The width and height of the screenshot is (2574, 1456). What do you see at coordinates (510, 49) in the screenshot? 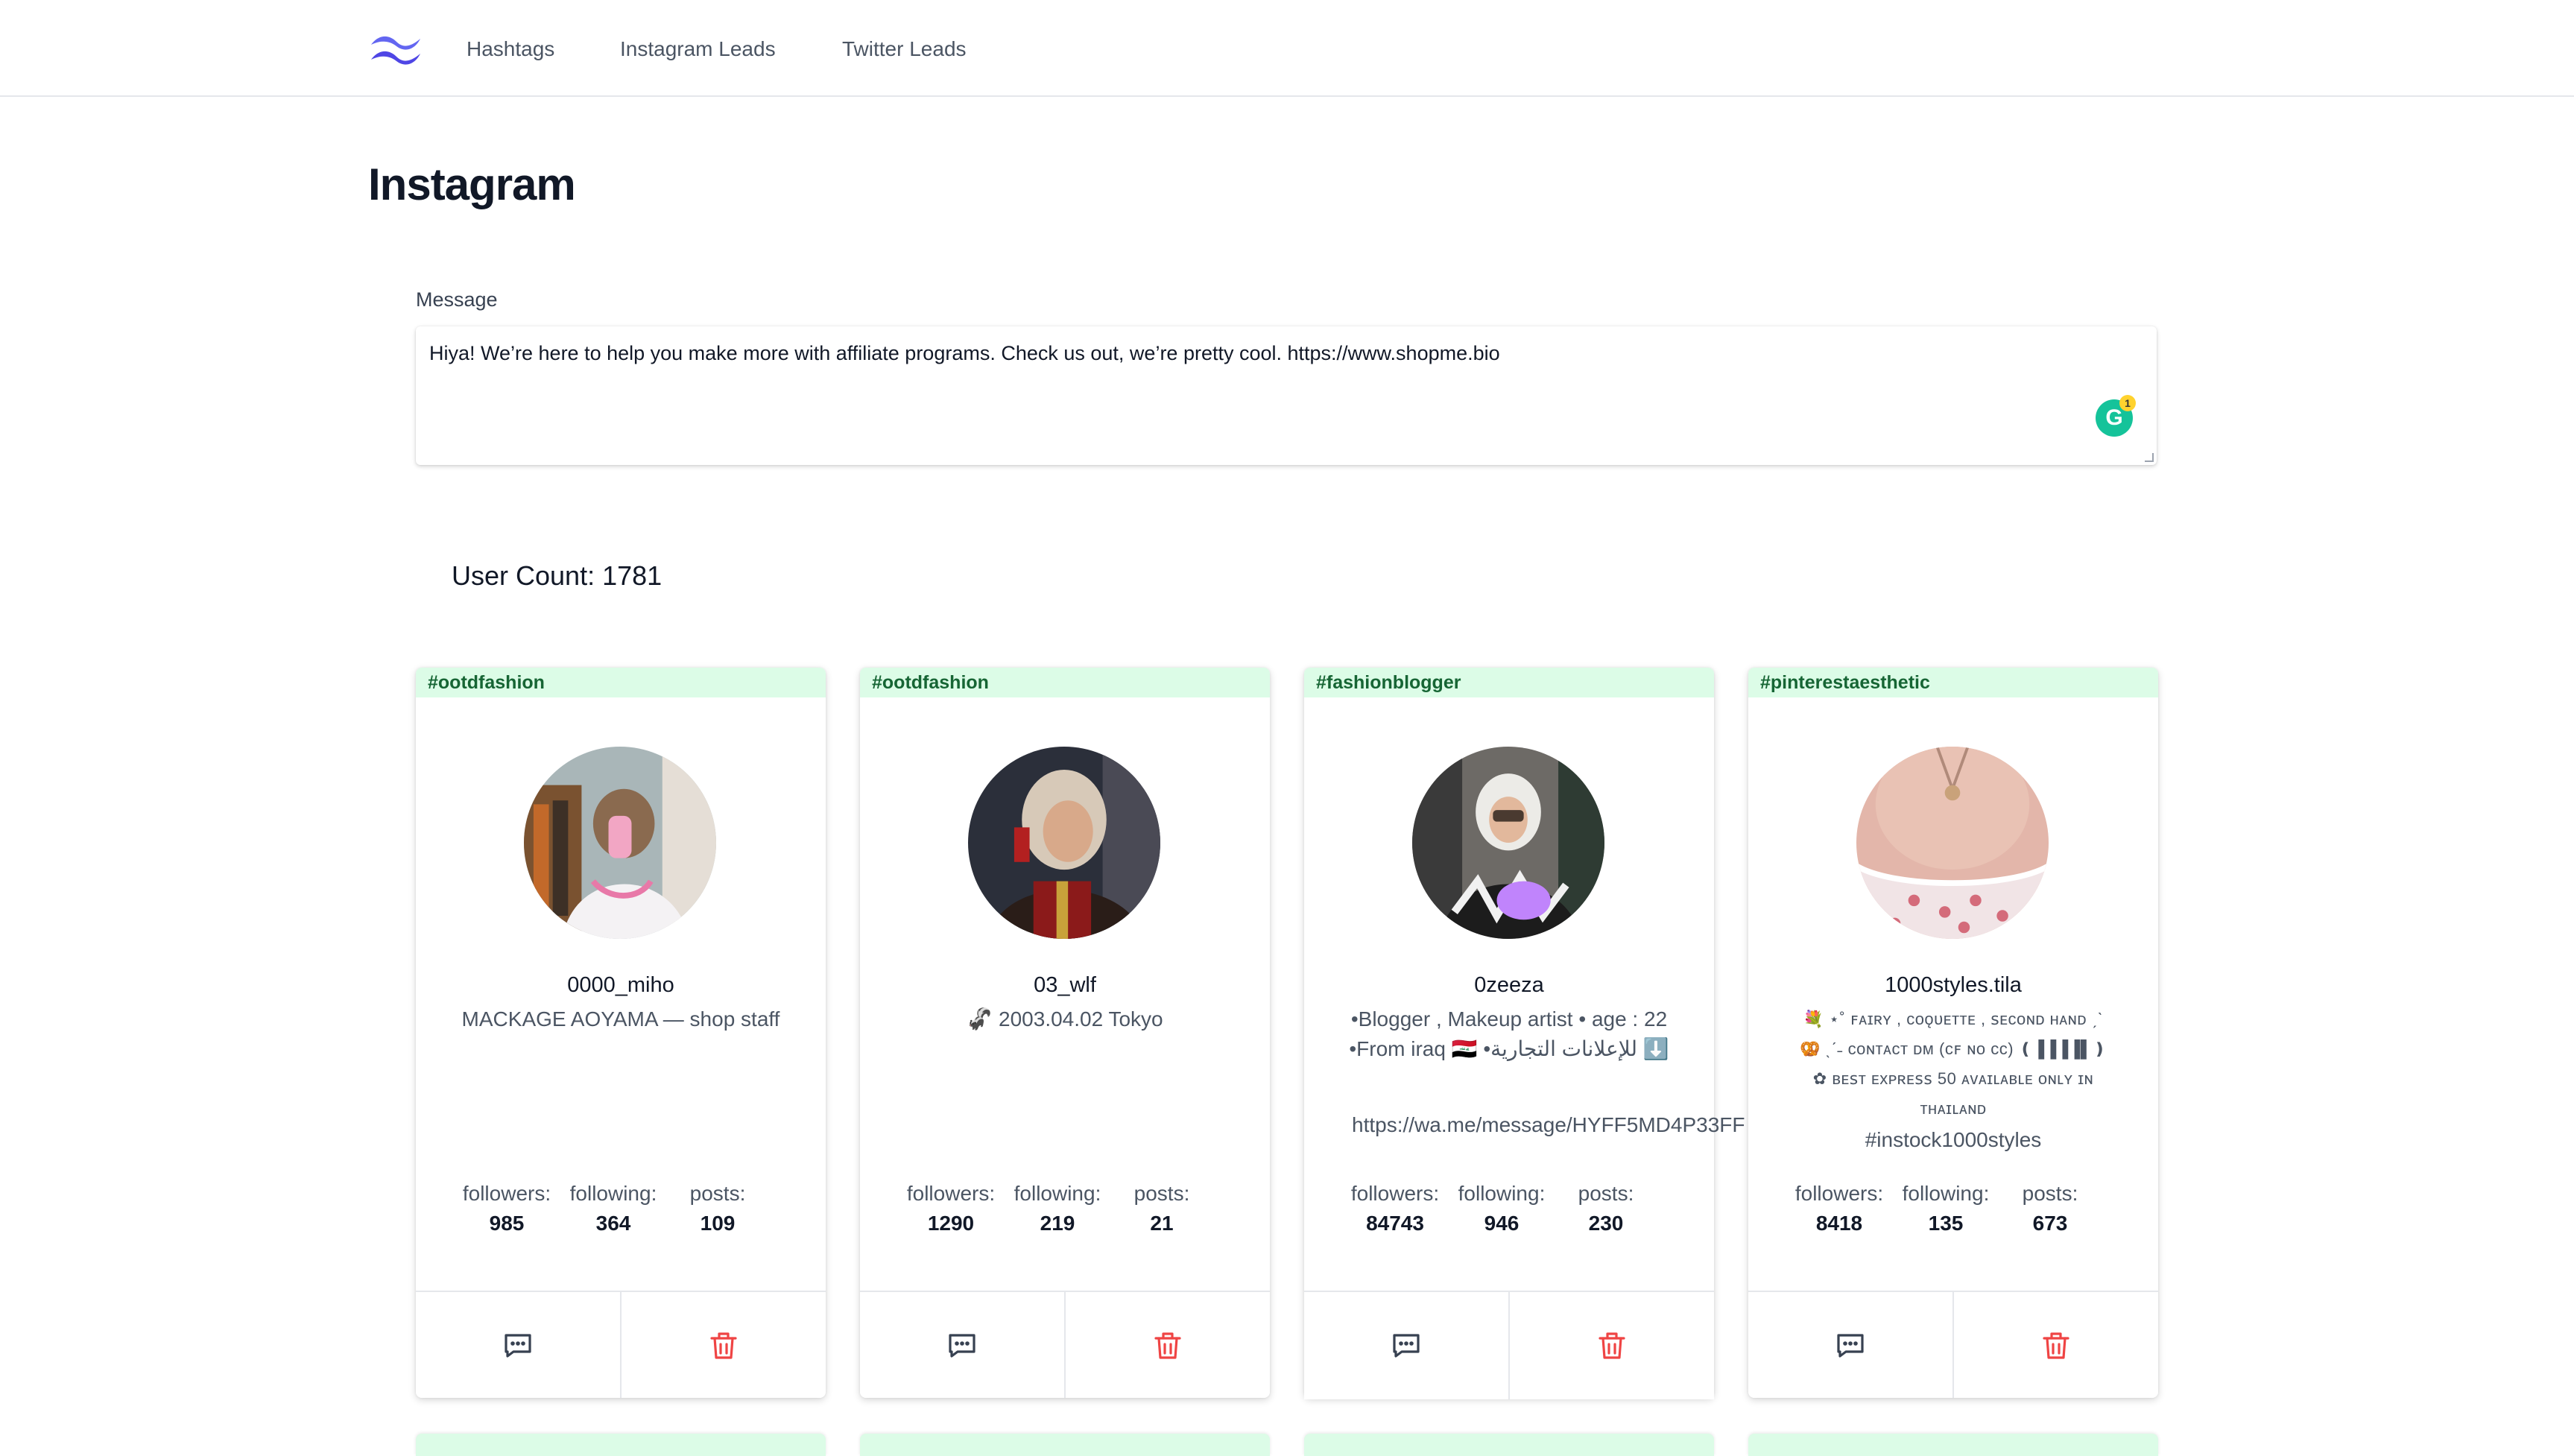
I see `nav-link-hashtags: Hashtags` at bounding box center [510, 49].